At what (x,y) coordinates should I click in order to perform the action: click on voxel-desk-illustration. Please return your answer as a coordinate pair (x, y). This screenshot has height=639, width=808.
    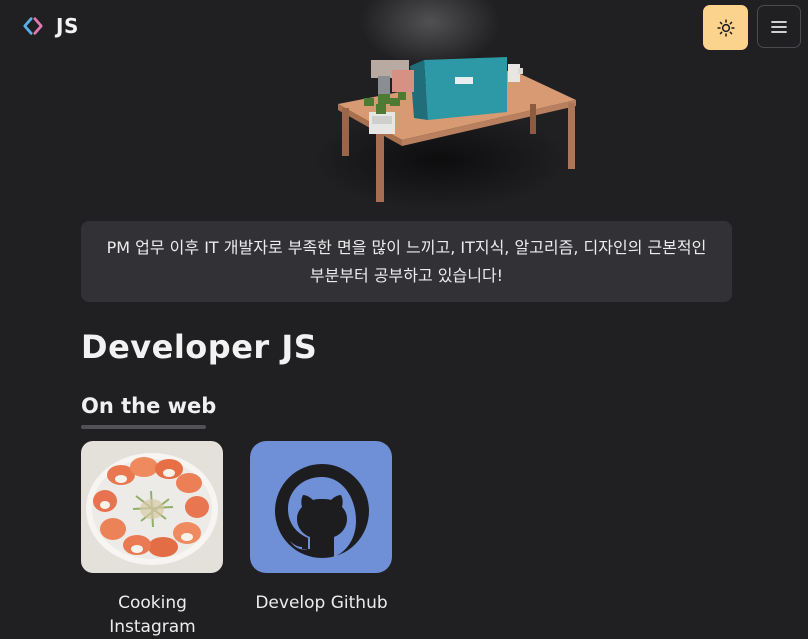
    Looking at the image, I should click on (443, 105).